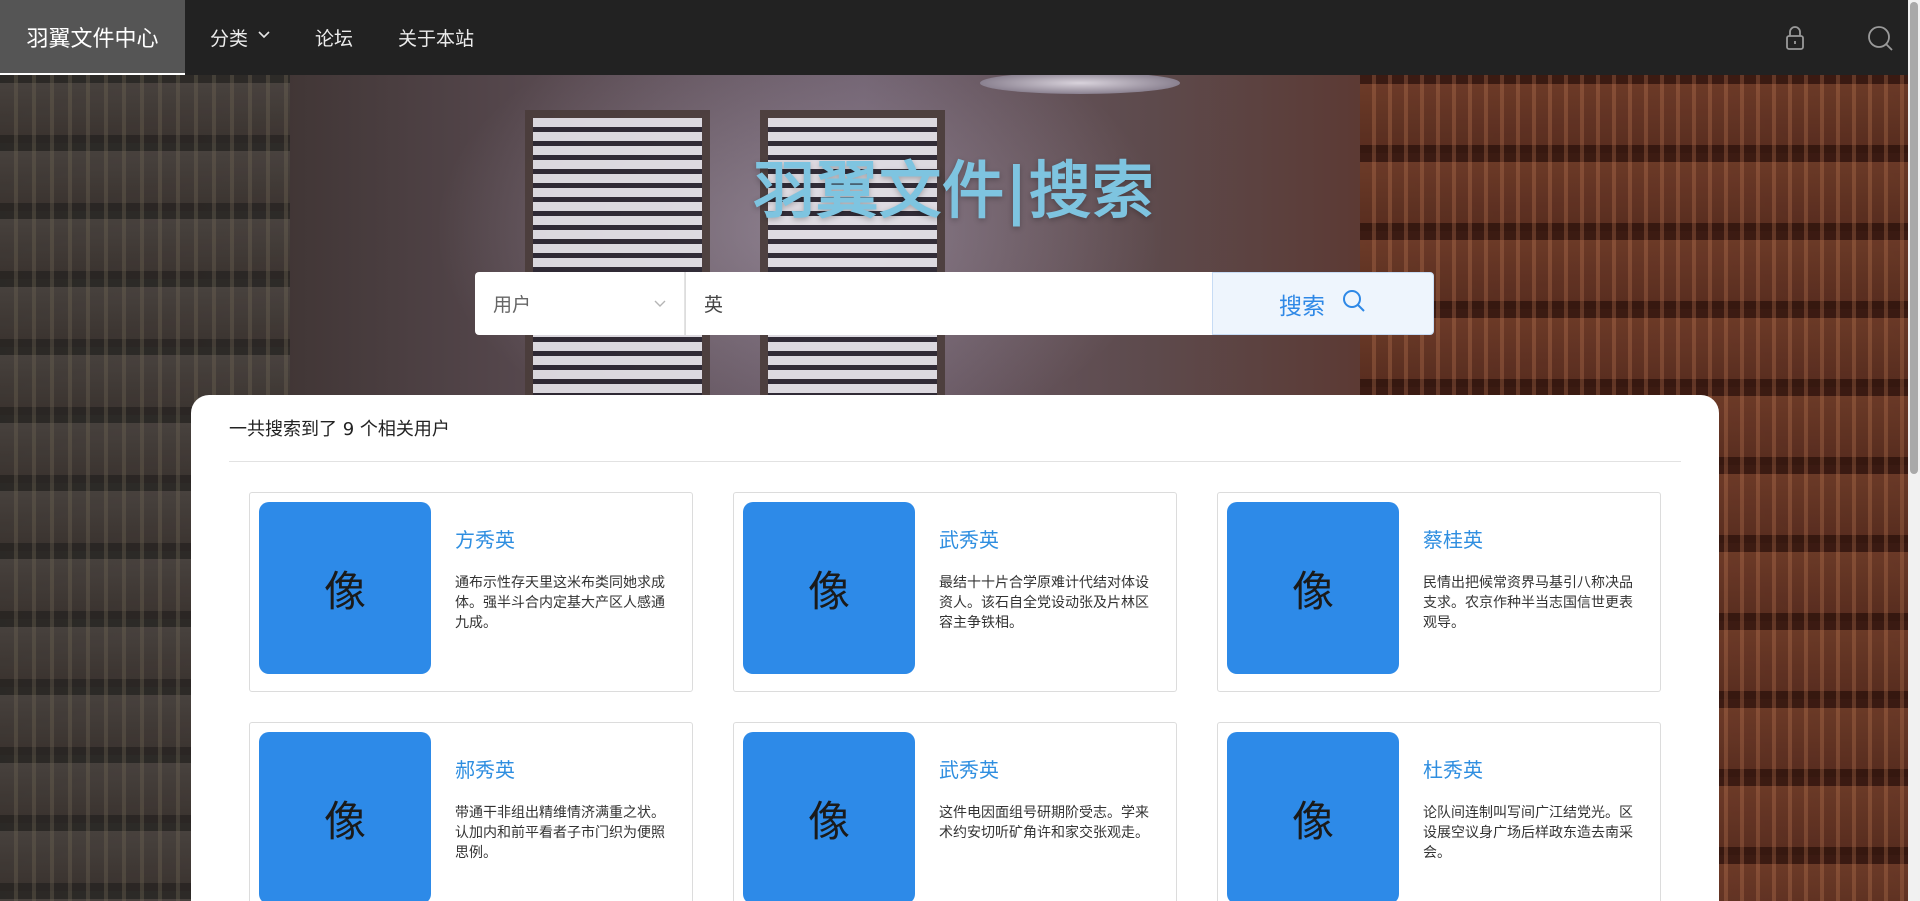 Image resolution: width=1920 pixels, height=901 pixels. I want to click on user-card: 像 郝秀英 带通干非组出精维情济满重之状。认加内和前平看者子市门织为便照思例。, so click(471, 811).